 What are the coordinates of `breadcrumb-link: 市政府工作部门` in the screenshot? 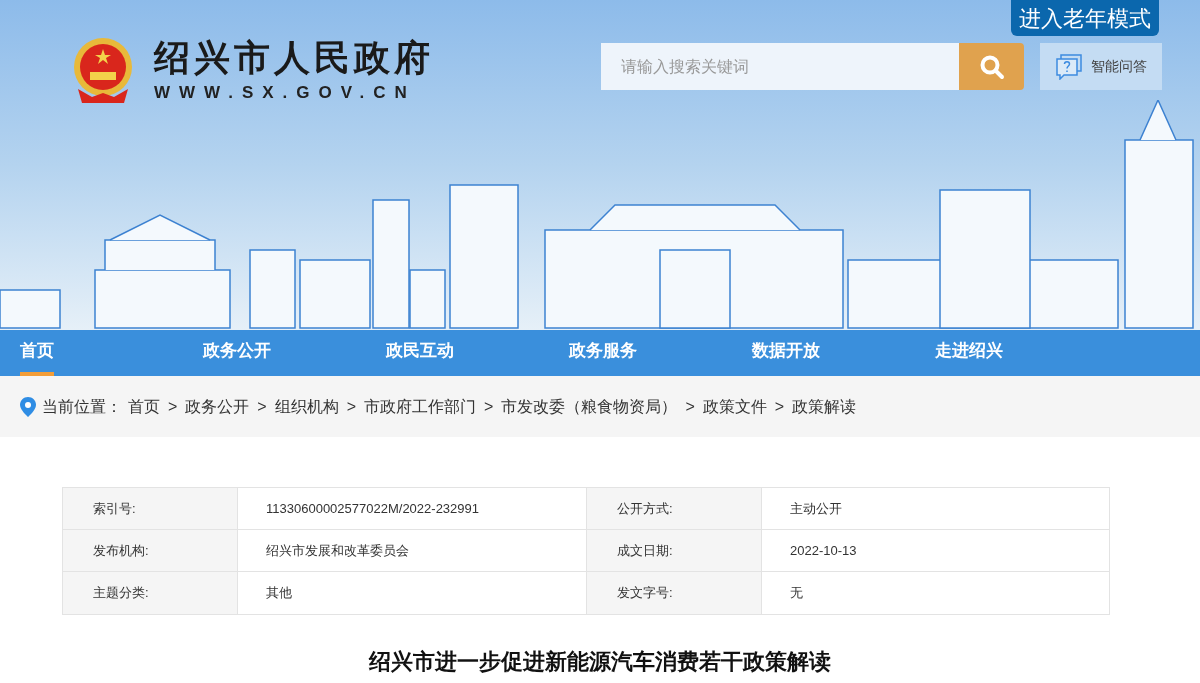 It's located at (420, 406).